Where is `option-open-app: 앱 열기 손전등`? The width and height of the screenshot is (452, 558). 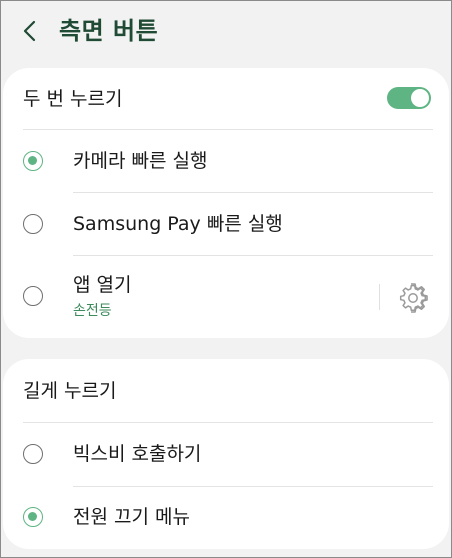
option-open-app: 앱 열기 손전등 is located at coordinates (226, 297).